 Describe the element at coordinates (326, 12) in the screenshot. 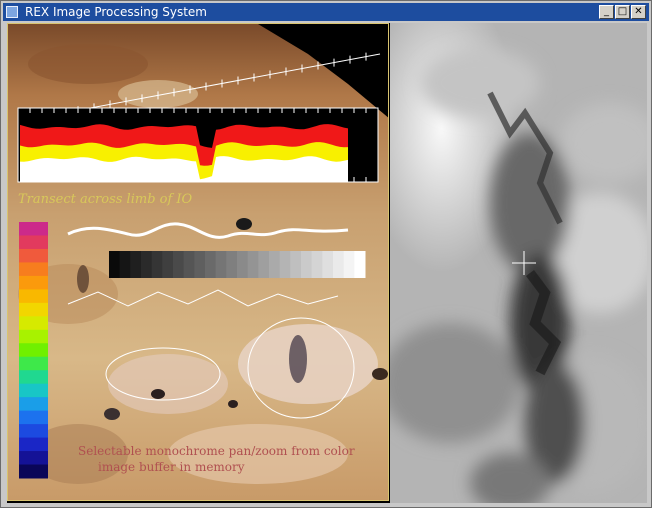

I see `title-bar: REX Image Processing System _ □ ✕` at that location.